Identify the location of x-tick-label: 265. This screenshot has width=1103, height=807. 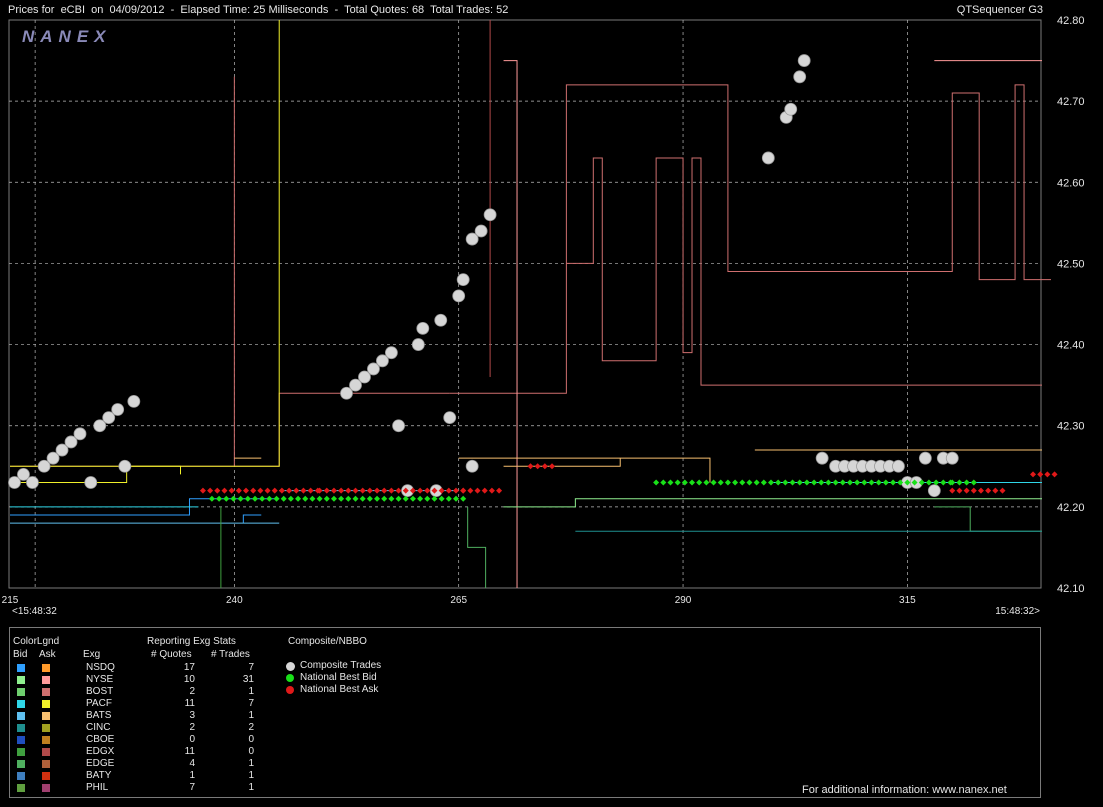
(458, 600).